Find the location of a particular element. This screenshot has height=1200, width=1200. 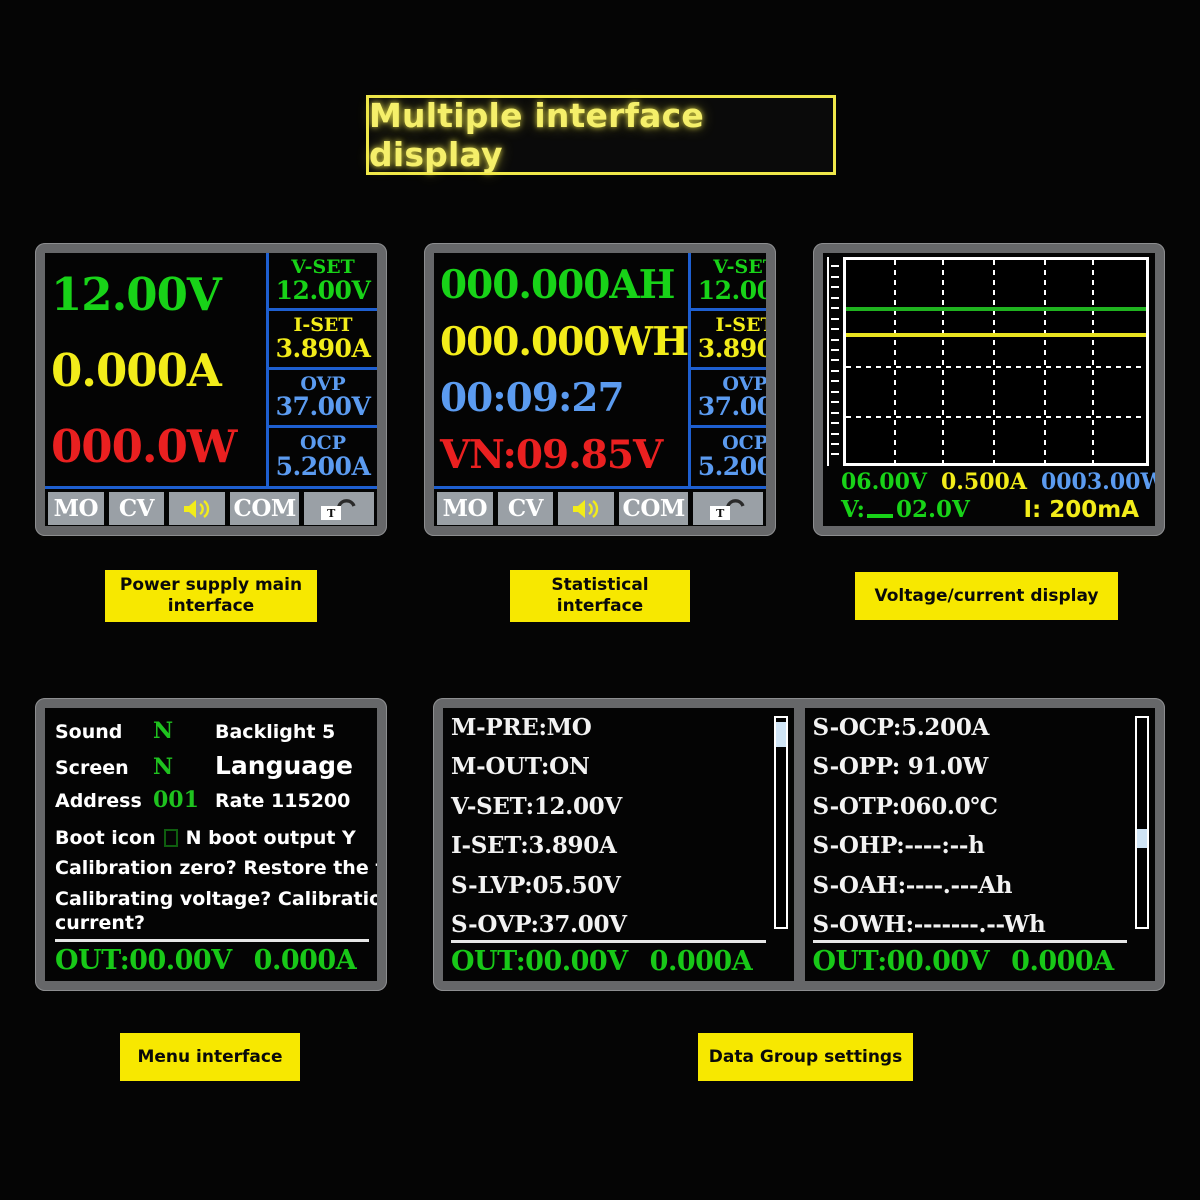

stat-button-com: COM is located at coordinates (653, 508).